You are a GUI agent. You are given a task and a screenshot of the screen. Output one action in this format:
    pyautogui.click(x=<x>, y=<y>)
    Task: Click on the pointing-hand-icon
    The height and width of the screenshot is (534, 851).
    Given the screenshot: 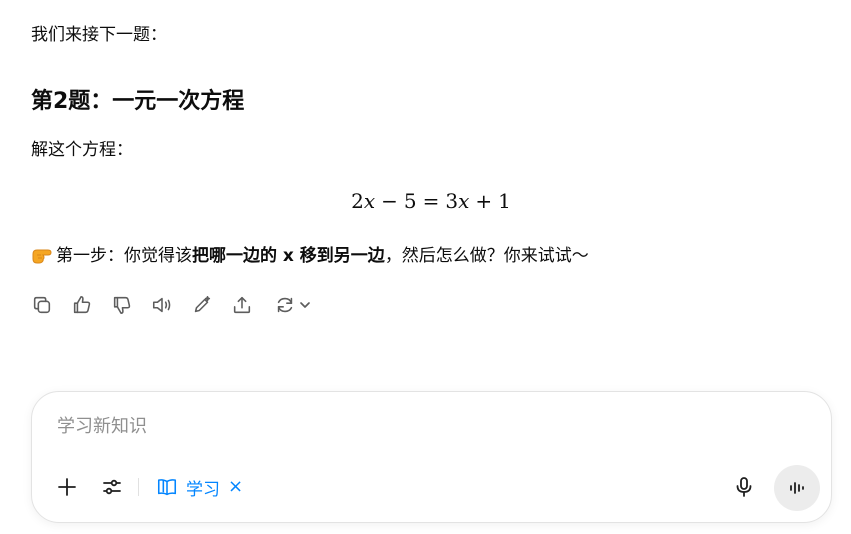 What is the action you would take?
    pyautogui.click(x=42, y=256)
    